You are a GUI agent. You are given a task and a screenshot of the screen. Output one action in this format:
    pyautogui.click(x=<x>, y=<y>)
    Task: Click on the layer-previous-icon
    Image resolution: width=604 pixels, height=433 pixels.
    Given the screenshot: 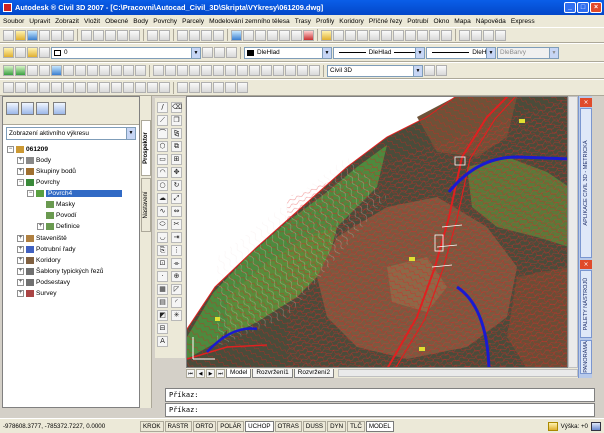 What is the action you would take?
    pyautogui.click(x=338, y=35)
    